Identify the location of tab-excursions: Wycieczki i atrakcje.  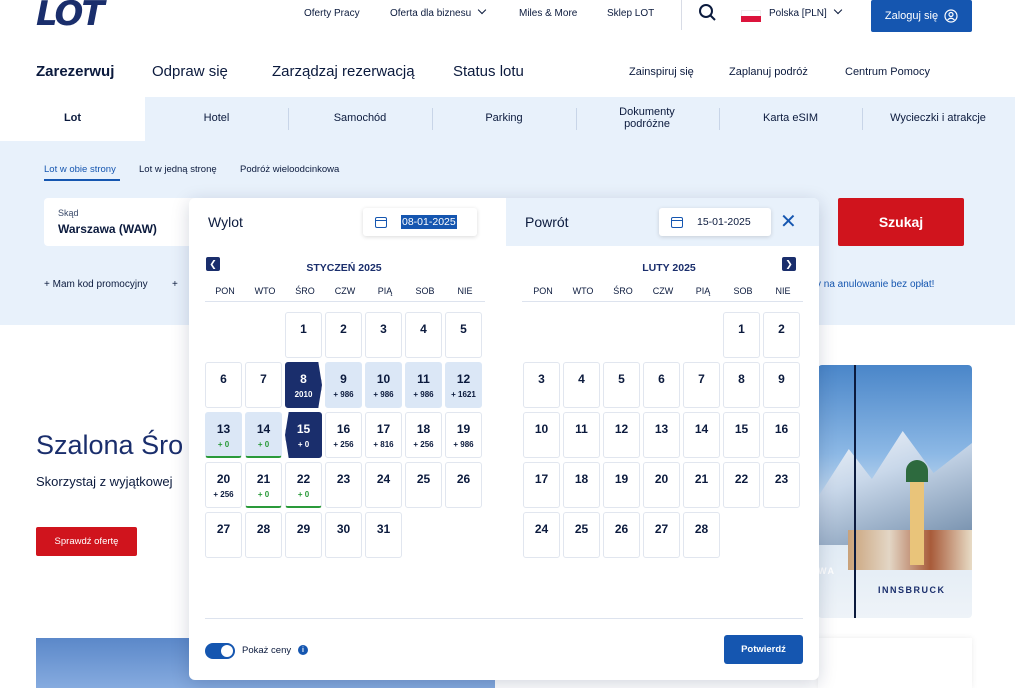
(938, 119).